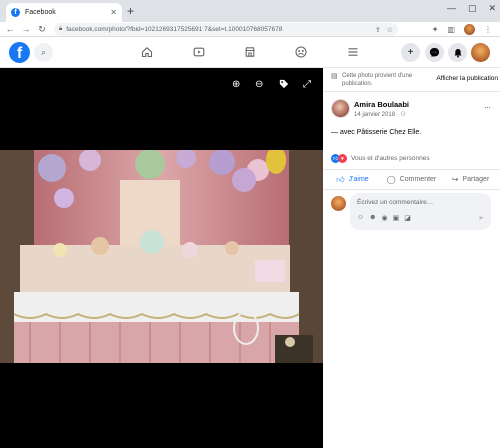  Describe the element at coordinates (469, 29) in the screenshot. I see `browser-profile-avatar` at that location.